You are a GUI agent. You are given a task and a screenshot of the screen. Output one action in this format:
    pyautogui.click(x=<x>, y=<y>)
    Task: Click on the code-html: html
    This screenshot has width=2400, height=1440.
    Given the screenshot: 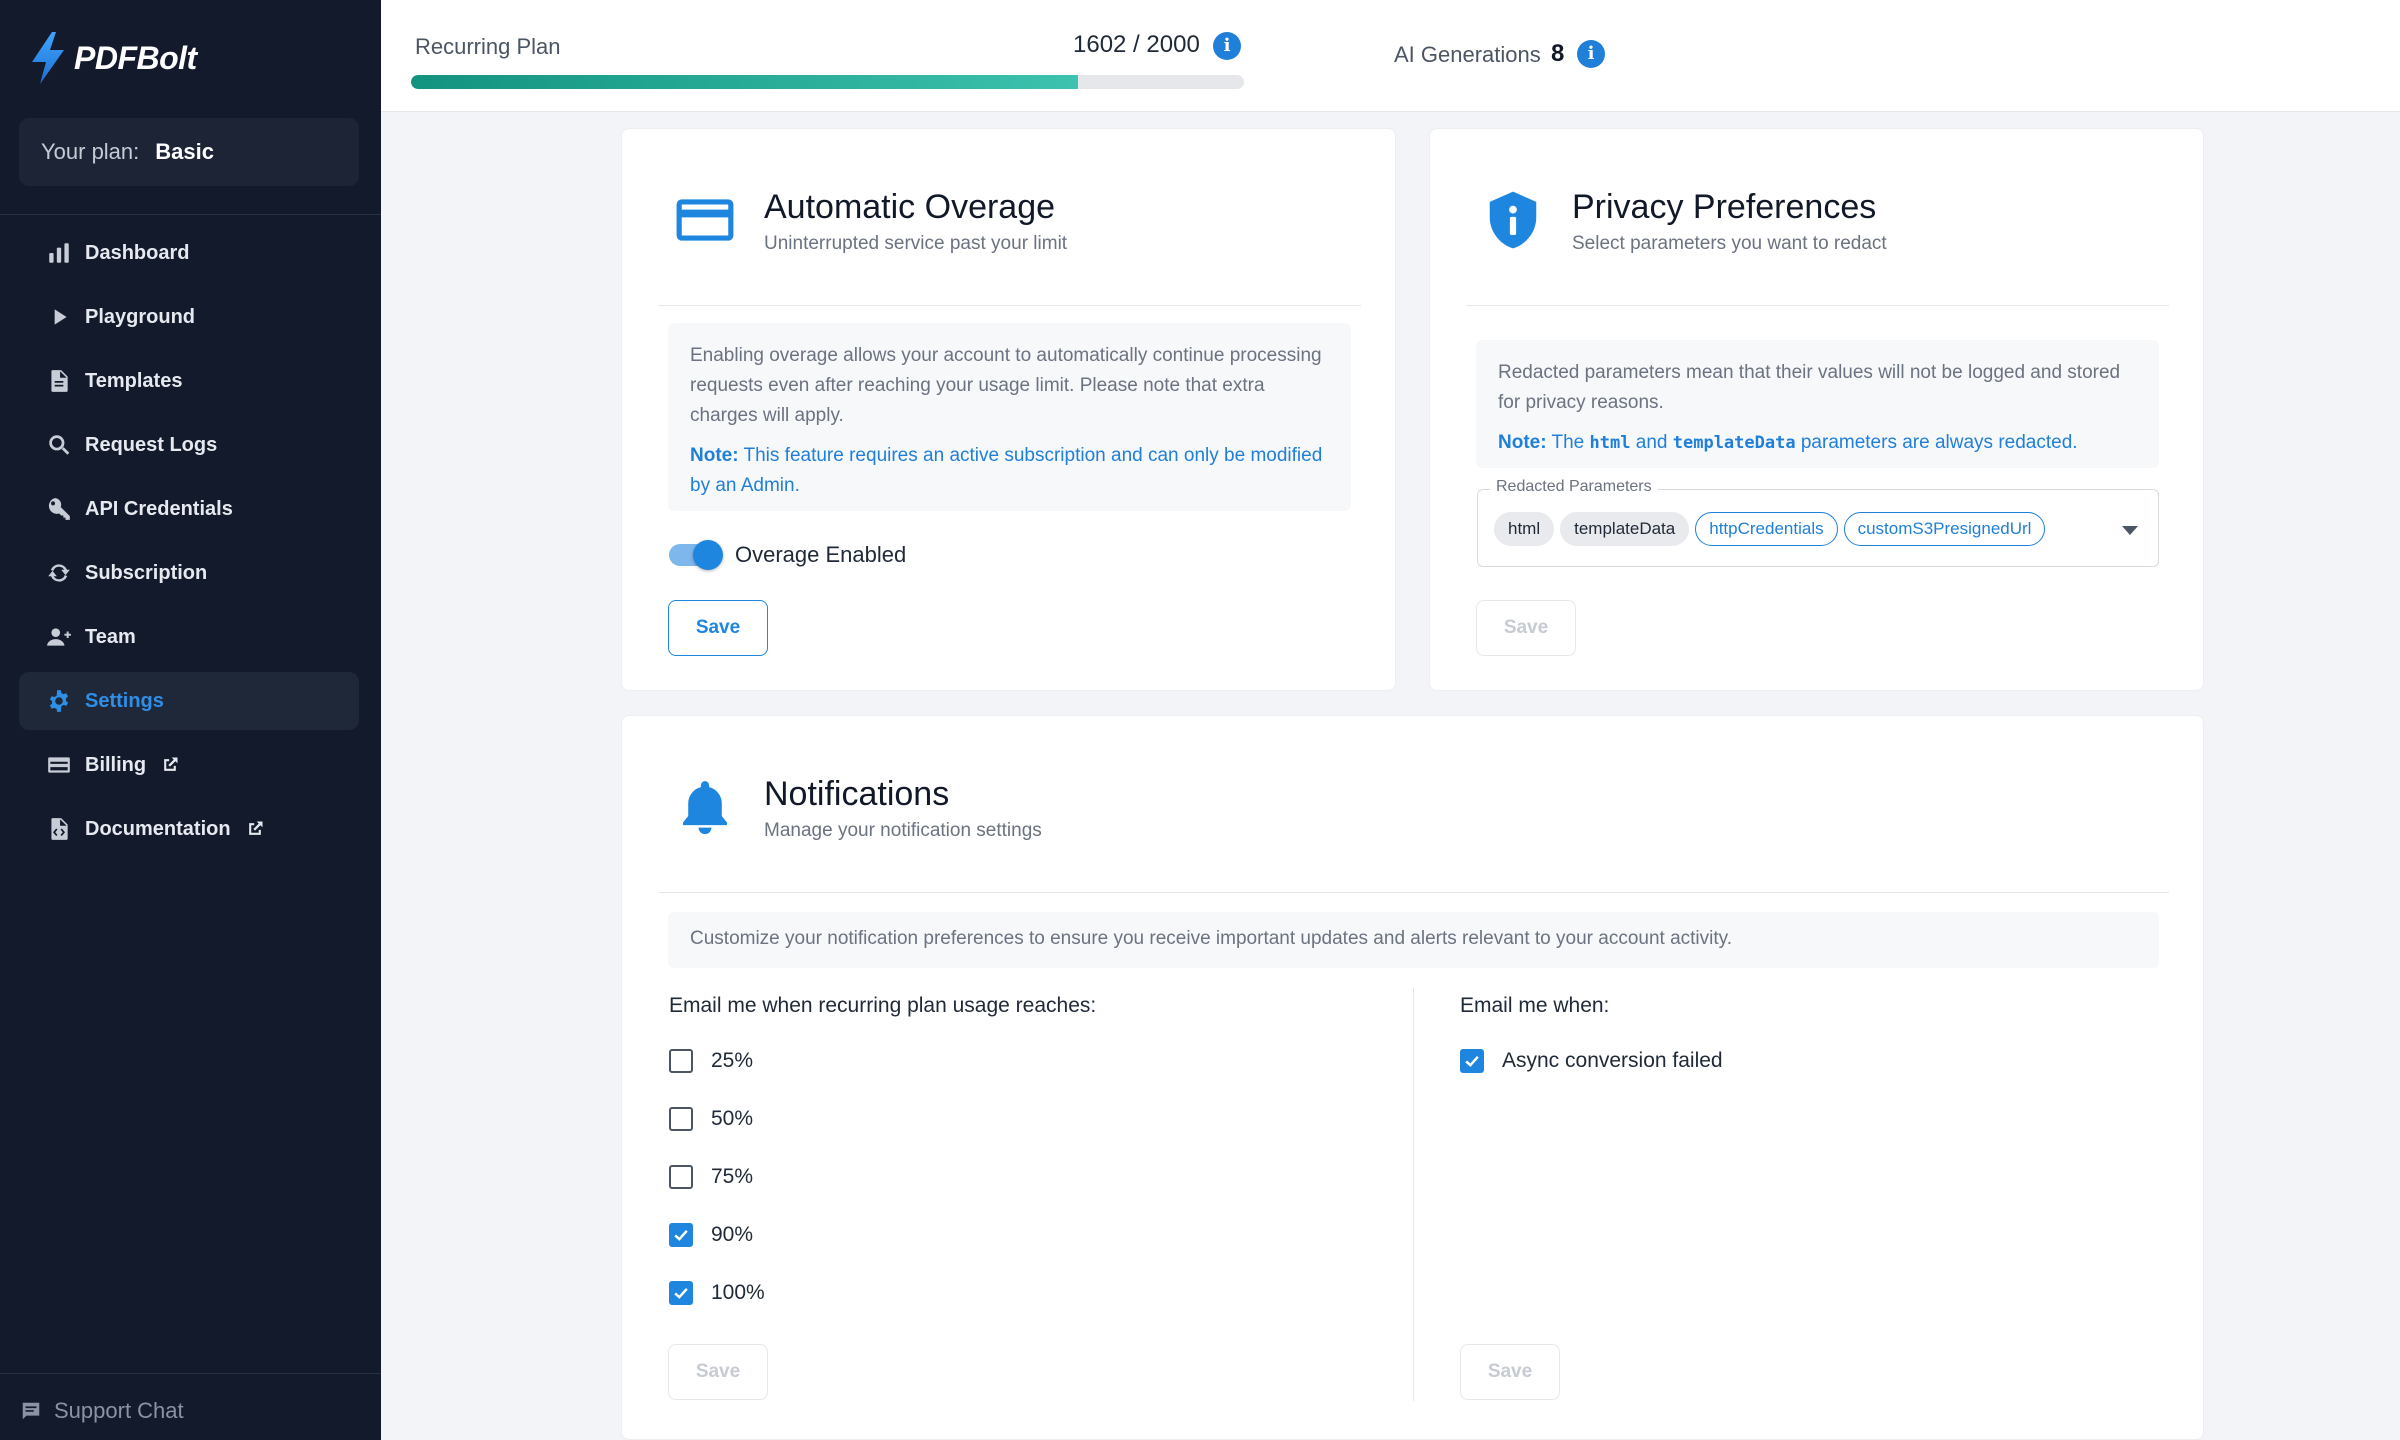 What is the action you would take?
    pyautogui.click(x=1610, y=443)
    